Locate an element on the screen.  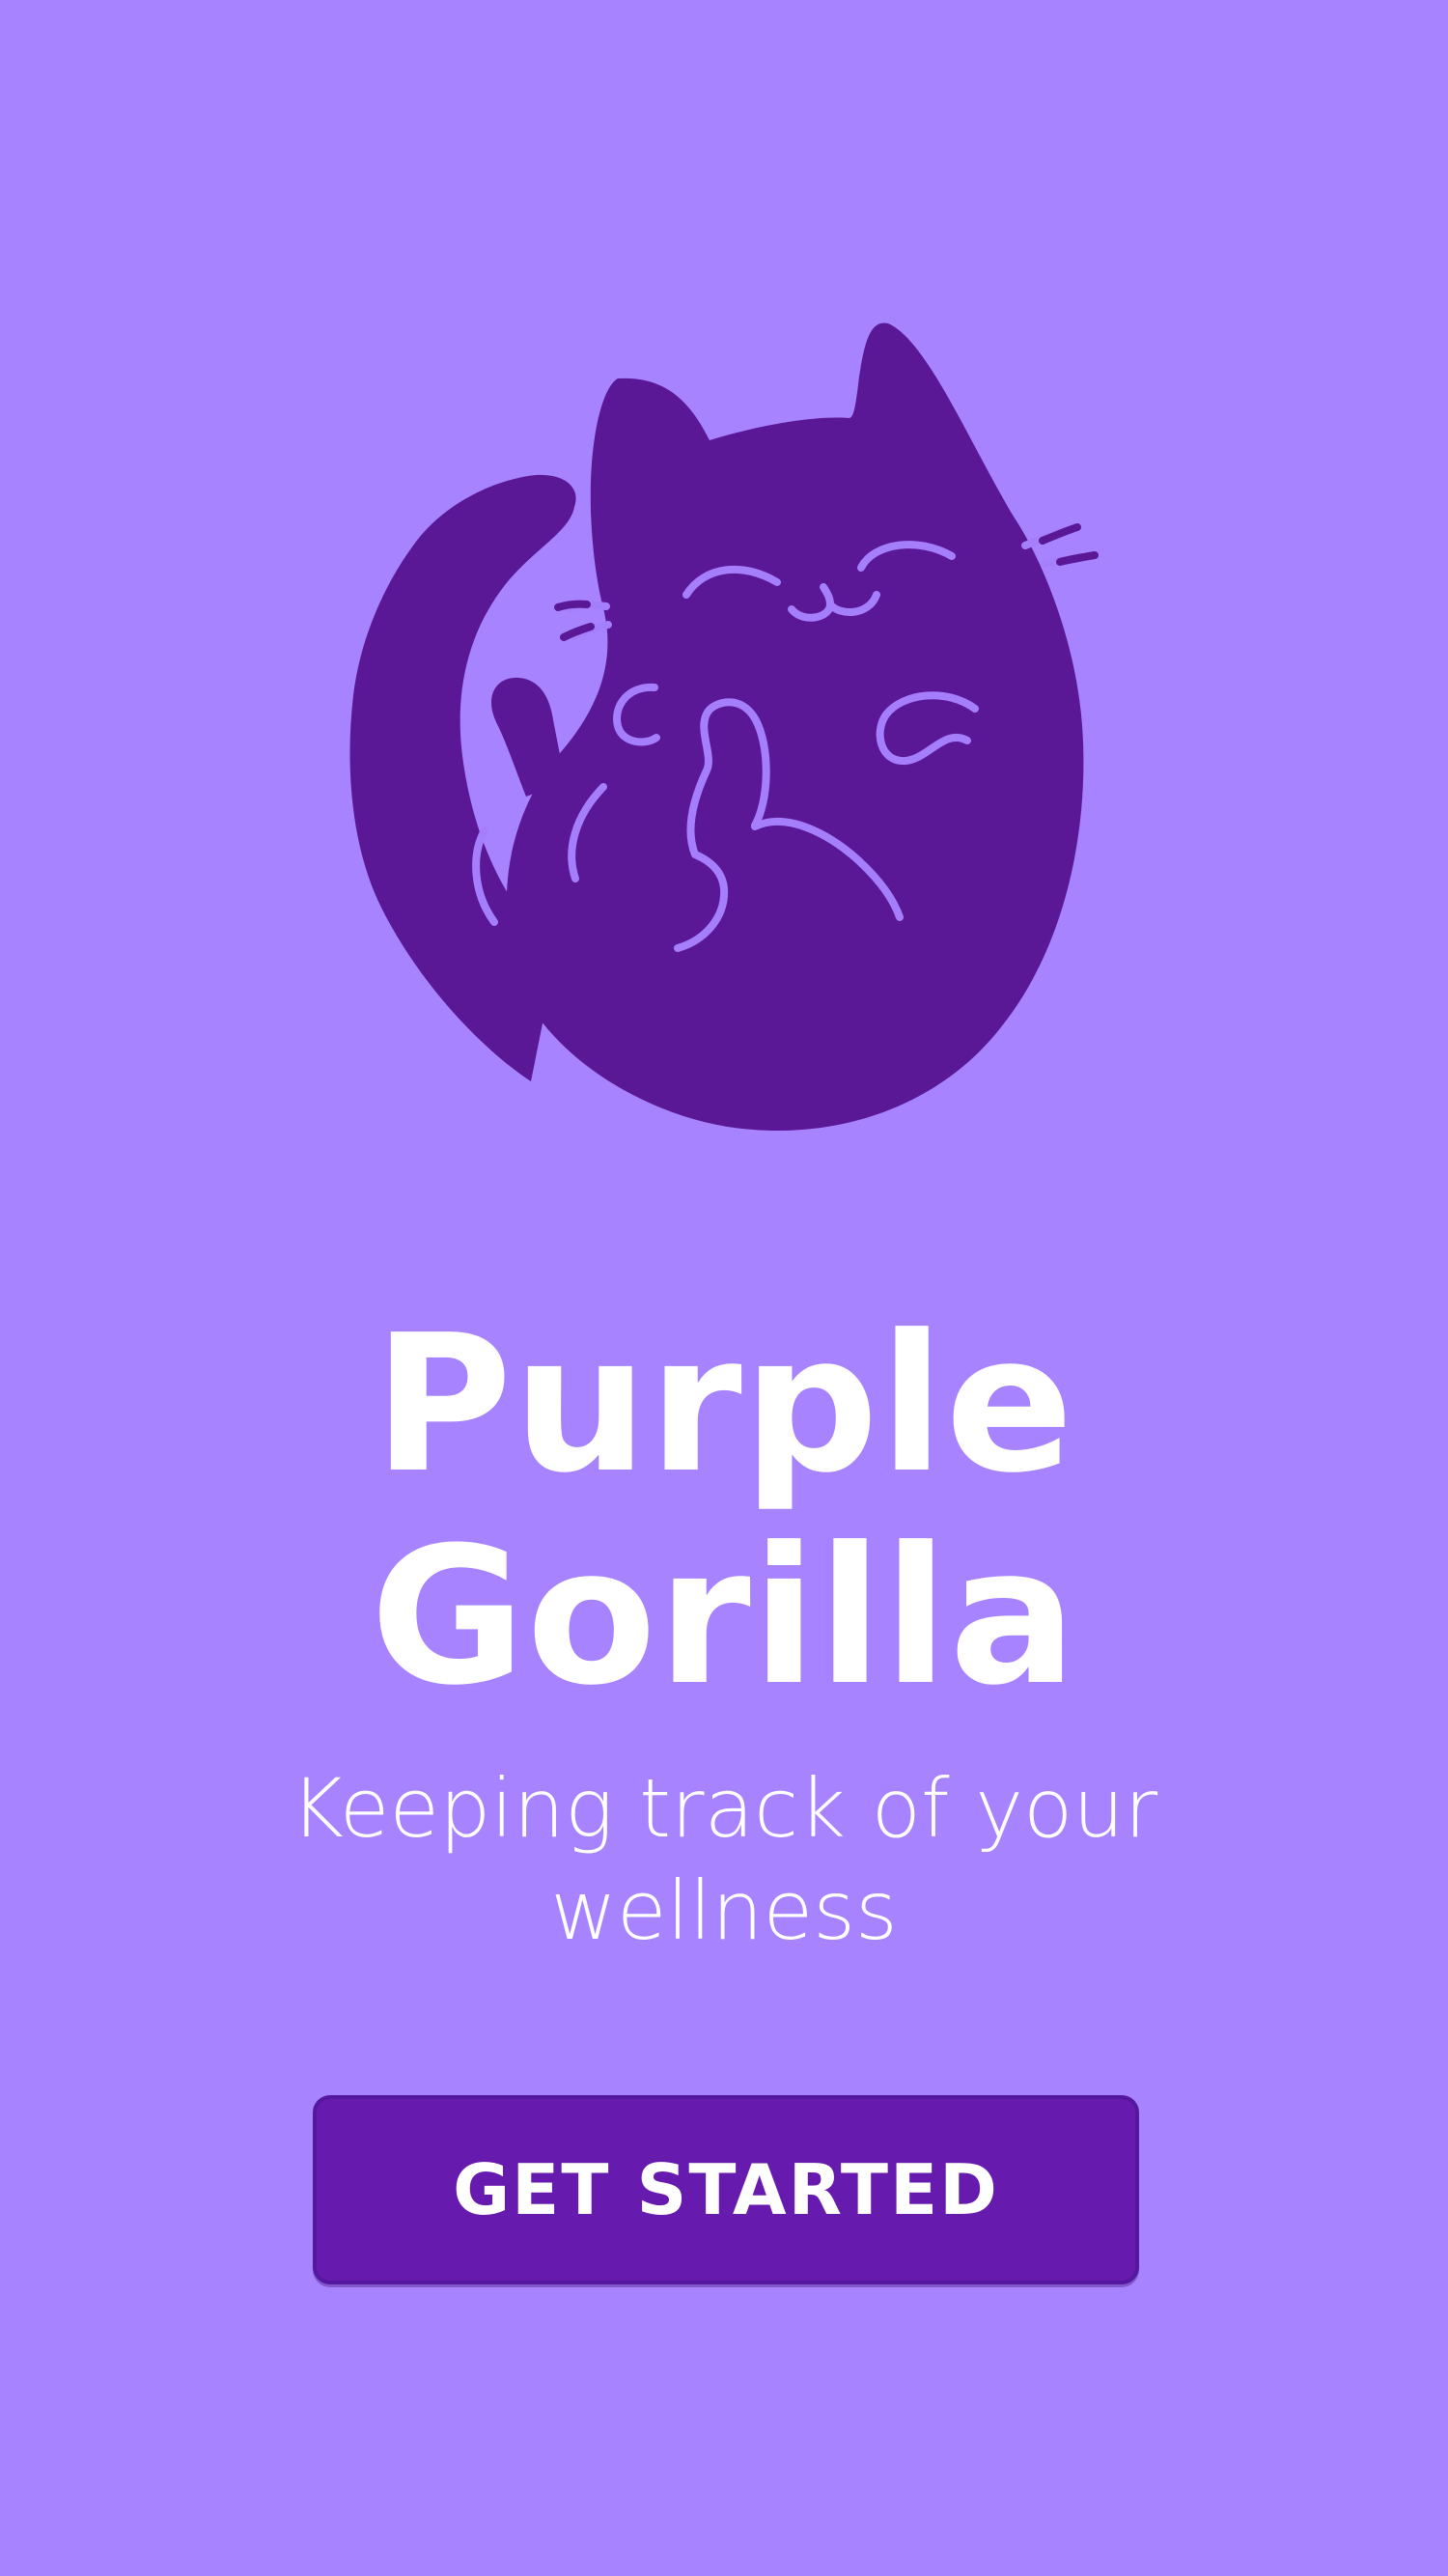
tagline: Keeping track of your wellness is located at coordinates (724, 1860).